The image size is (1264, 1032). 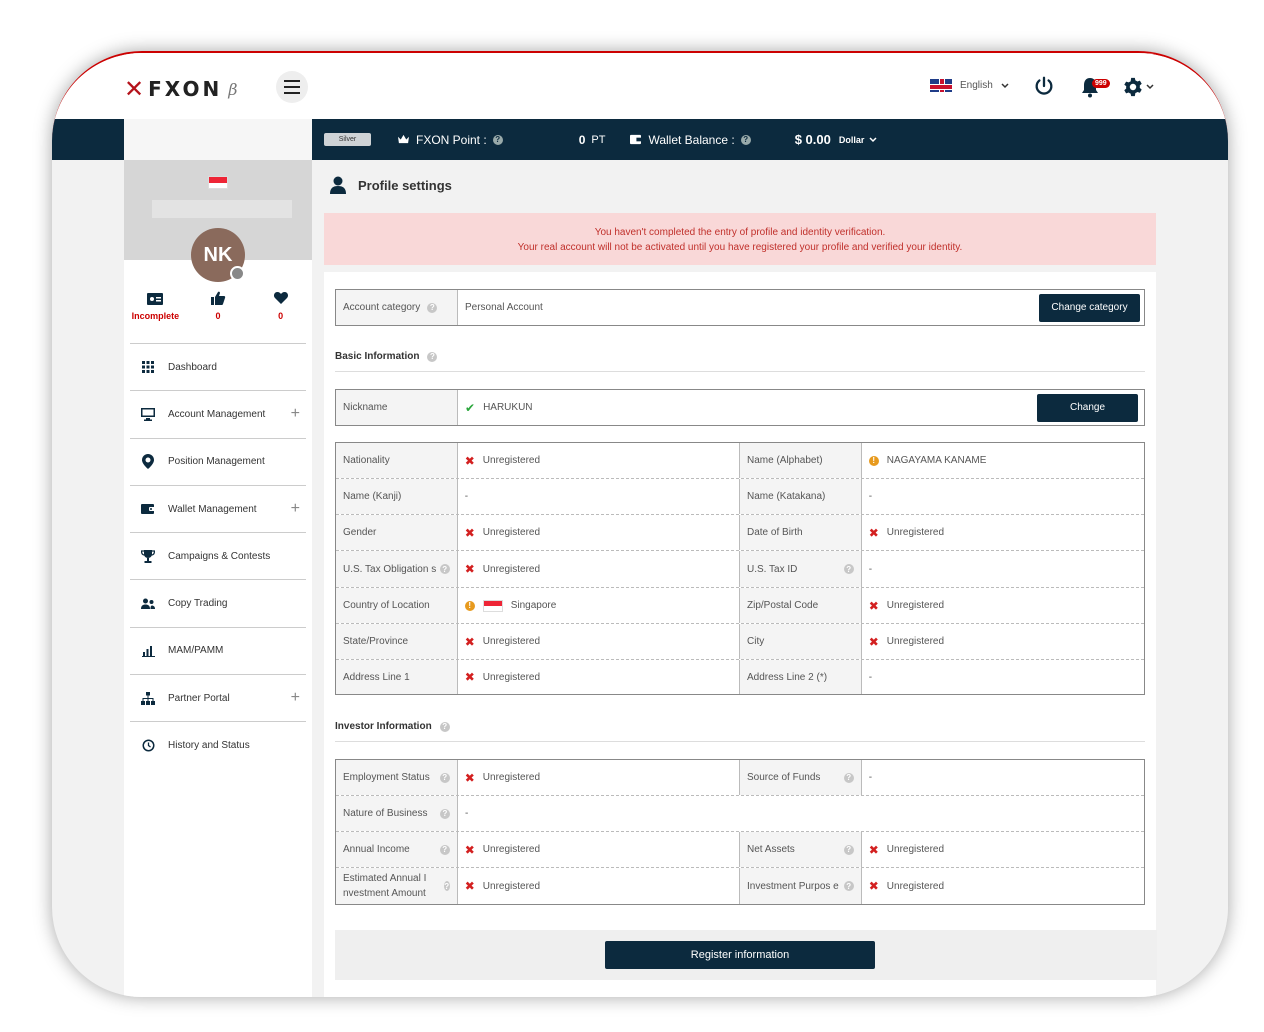 I want to click on fxon-point: FXON Point : ?, so click(x=450, y=140).